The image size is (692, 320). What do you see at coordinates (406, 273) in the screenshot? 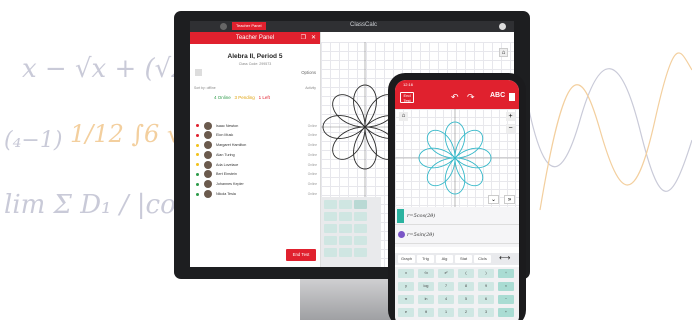
I see `keypad-key: x` at bounding box center [406, 273].